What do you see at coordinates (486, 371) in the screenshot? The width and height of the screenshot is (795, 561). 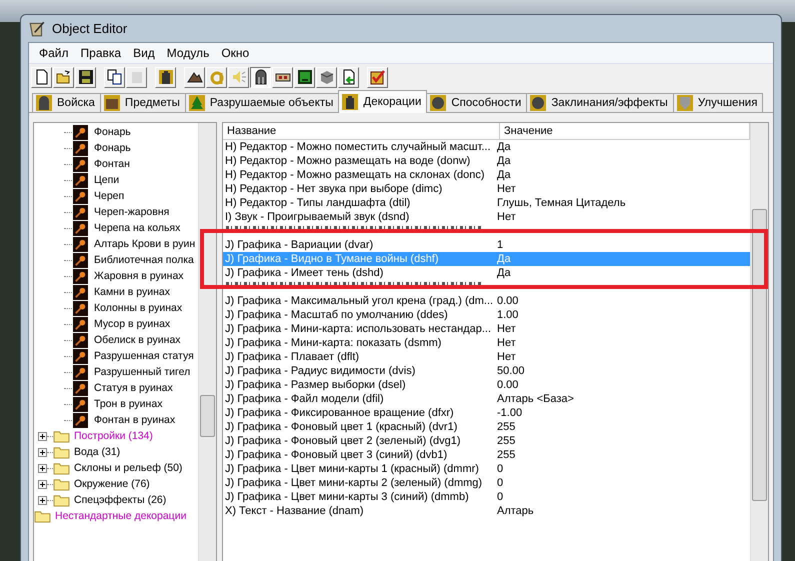 I see `table-row: J) Графика - Радиус видимости (dvis) 50.00` at bounding box center [486, 371].